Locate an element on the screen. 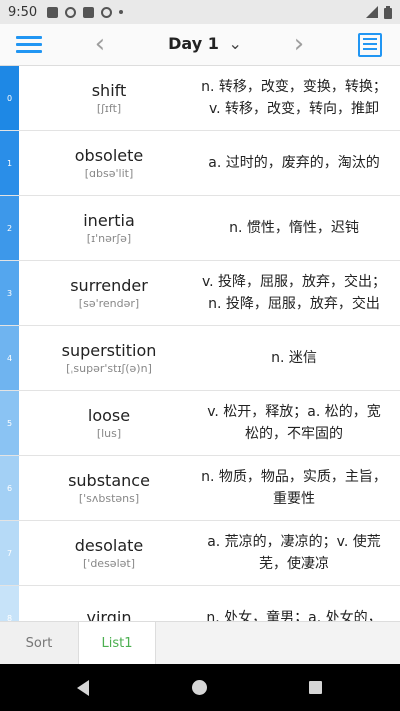 Image resolution: width=400 pixels, height=711 pixels. row-index: 6 is located at coordinates (9, 488).